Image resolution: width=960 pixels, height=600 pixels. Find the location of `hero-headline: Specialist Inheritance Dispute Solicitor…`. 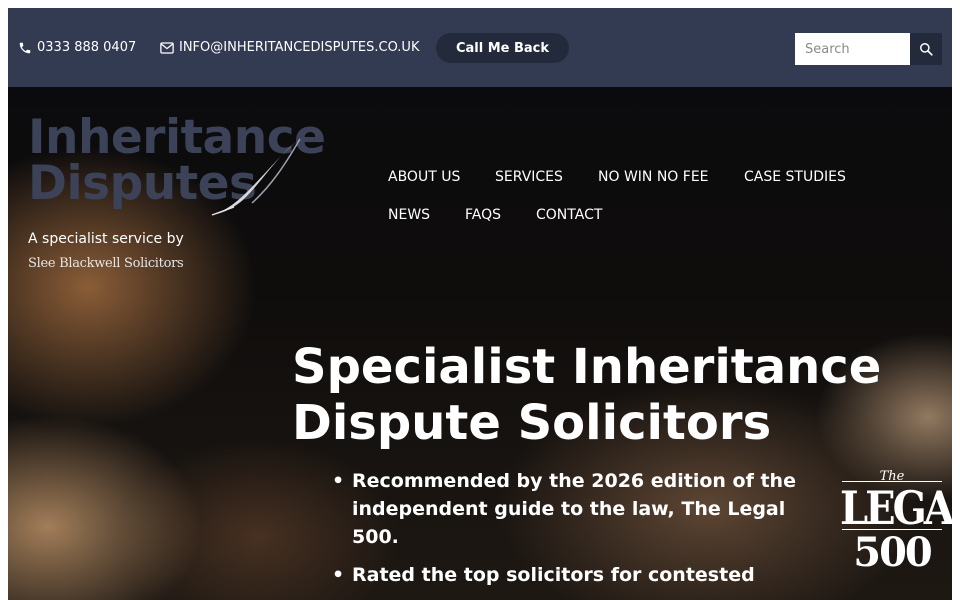

hero-headline: Specialist Inheritance Dispute Solicitor… is located at coordinates (587, 395).